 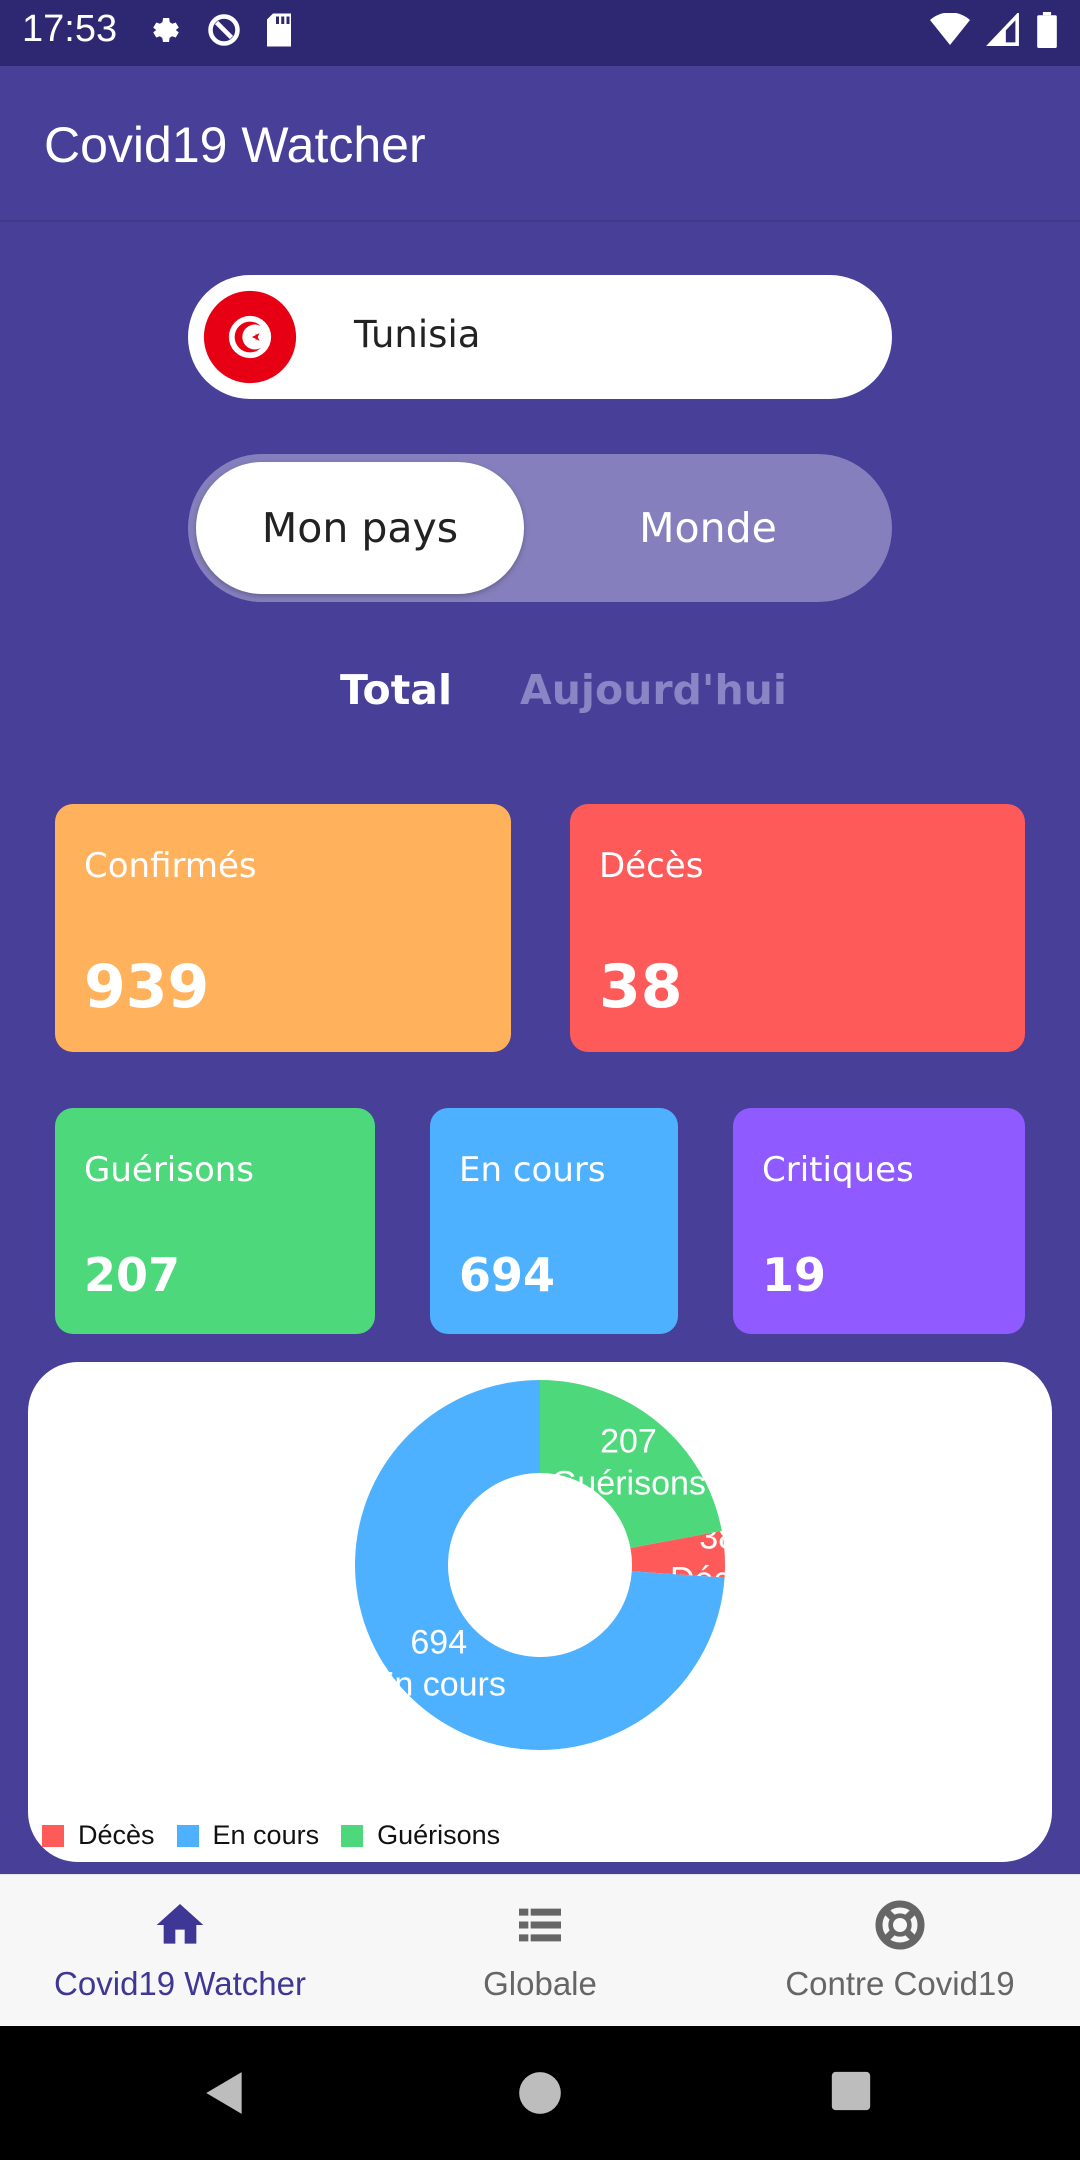 I want to click on slice-value-label: 694, so click(x=438, y=1643).